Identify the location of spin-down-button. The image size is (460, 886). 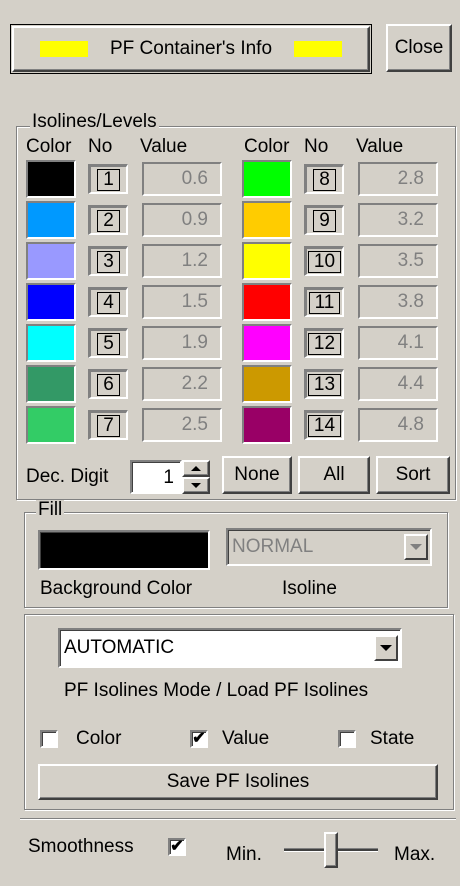
(196, 485).